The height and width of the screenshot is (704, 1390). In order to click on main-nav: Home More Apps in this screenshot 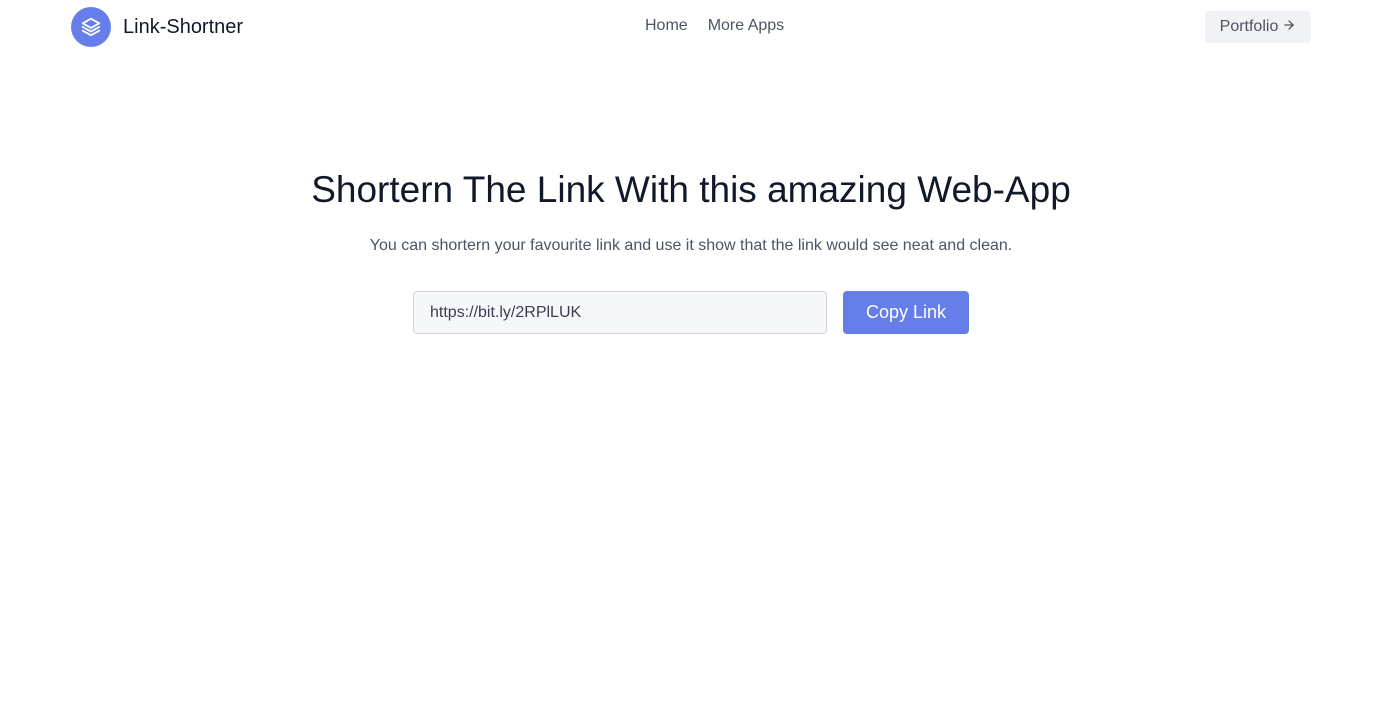, I will do `click(714, 26)`.